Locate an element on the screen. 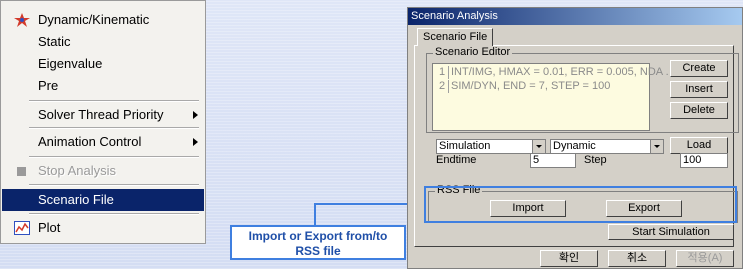 This screenshot has height=269, width=743. menu-item-static: Static is located at coordinates (103, 42).